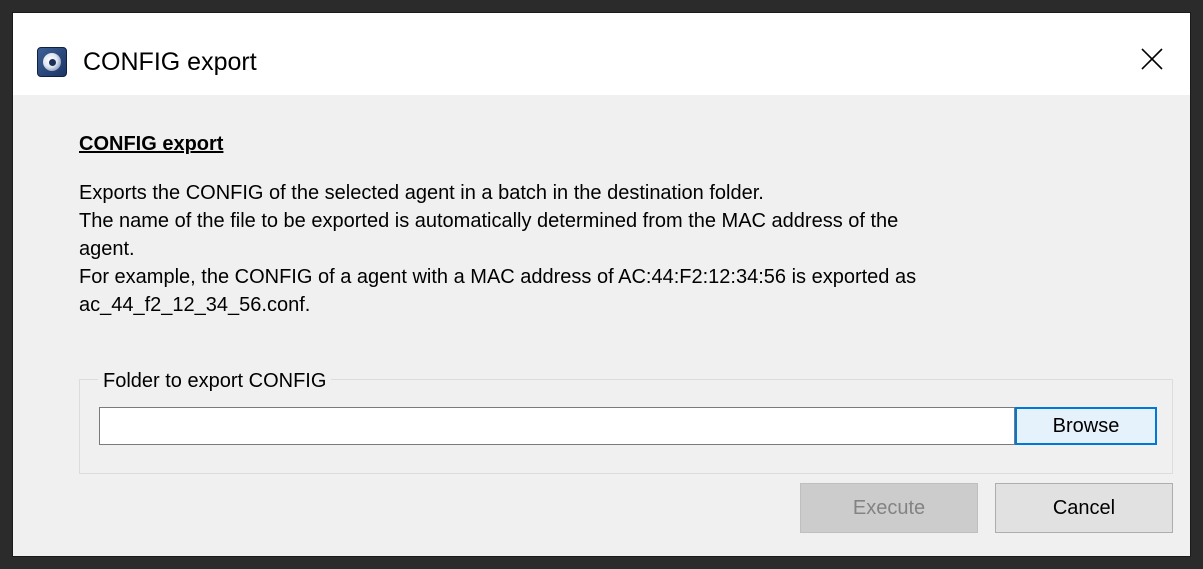 Image resolution: width=1203 pixels, height=569 pixels. I want to click on app-icon-dot, so click(52, 62).